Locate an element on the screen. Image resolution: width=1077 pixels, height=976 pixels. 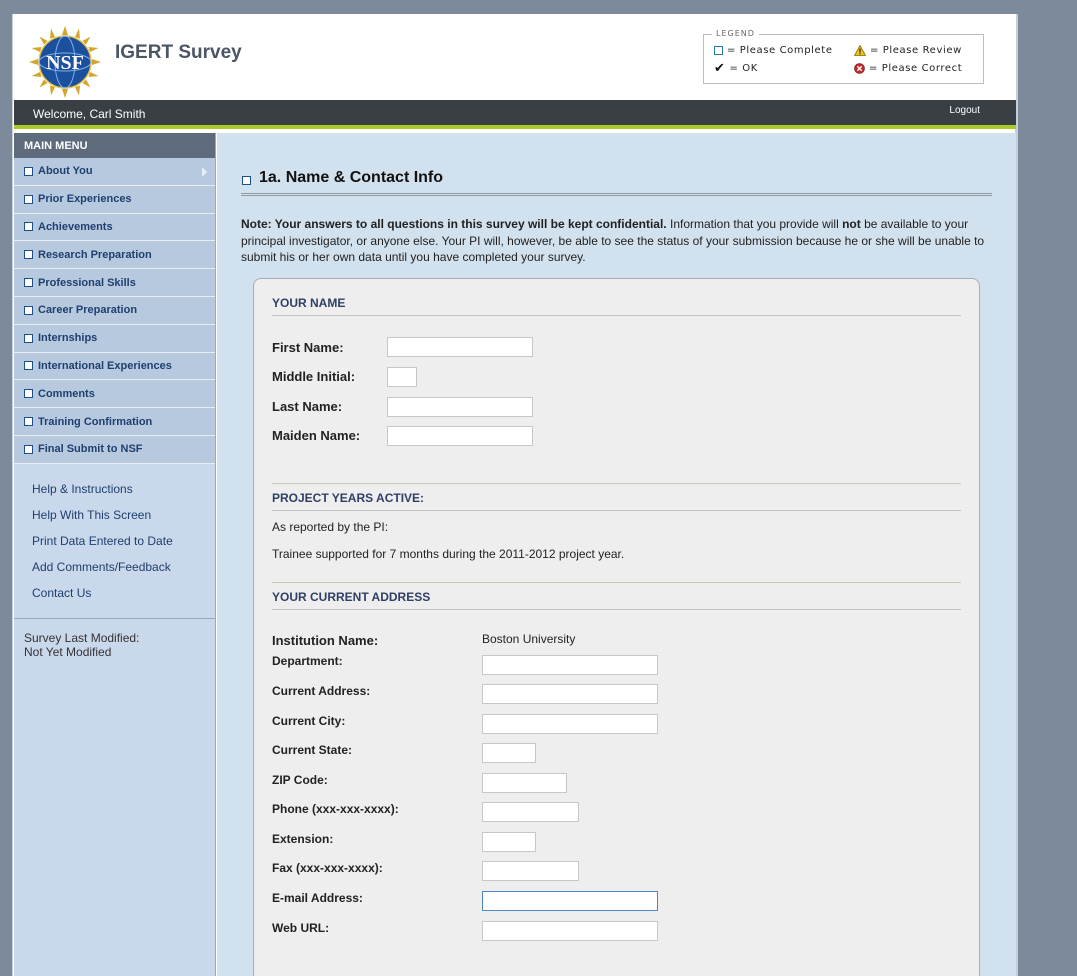
sidebar-item-international-experiences: International Experiences is located at coordinates (114, 366).